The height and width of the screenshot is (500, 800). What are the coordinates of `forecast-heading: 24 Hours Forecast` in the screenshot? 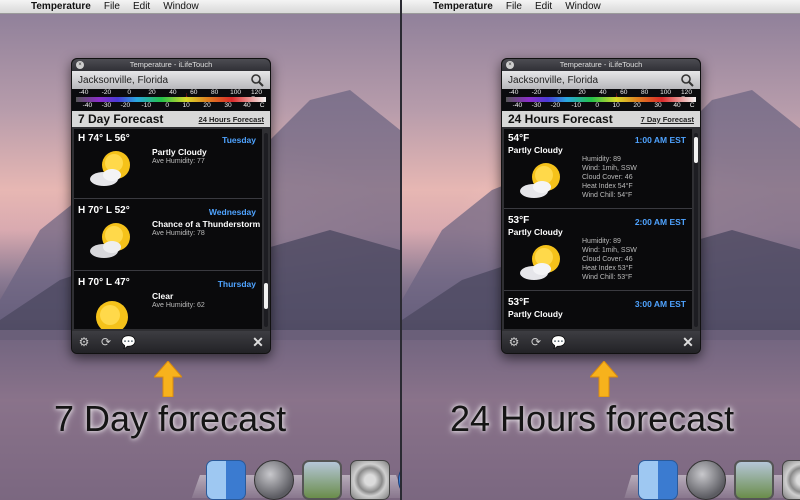 It's located at (560, 119).